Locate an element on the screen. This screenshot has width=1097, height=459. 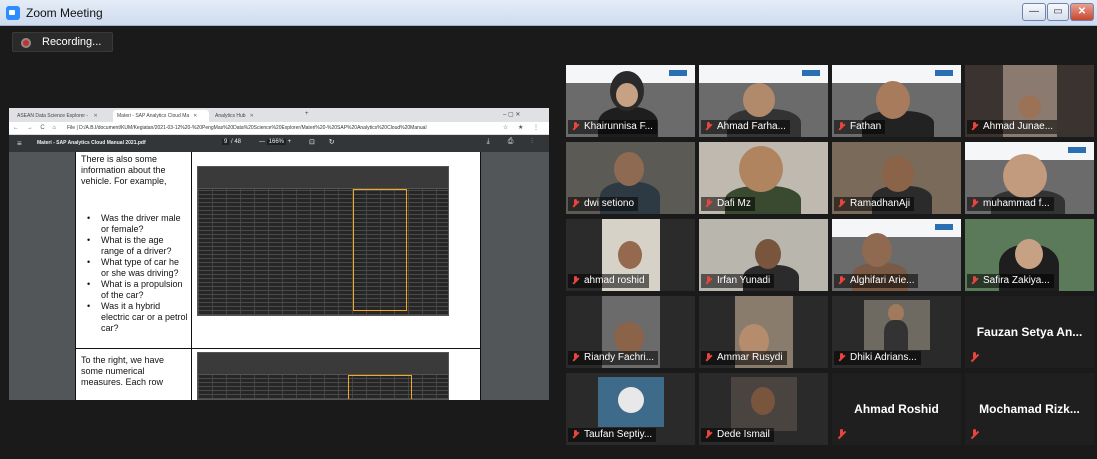
tab-label: Materi - SAP Analytics Cloud Ma is located at coordinates (153, 116).